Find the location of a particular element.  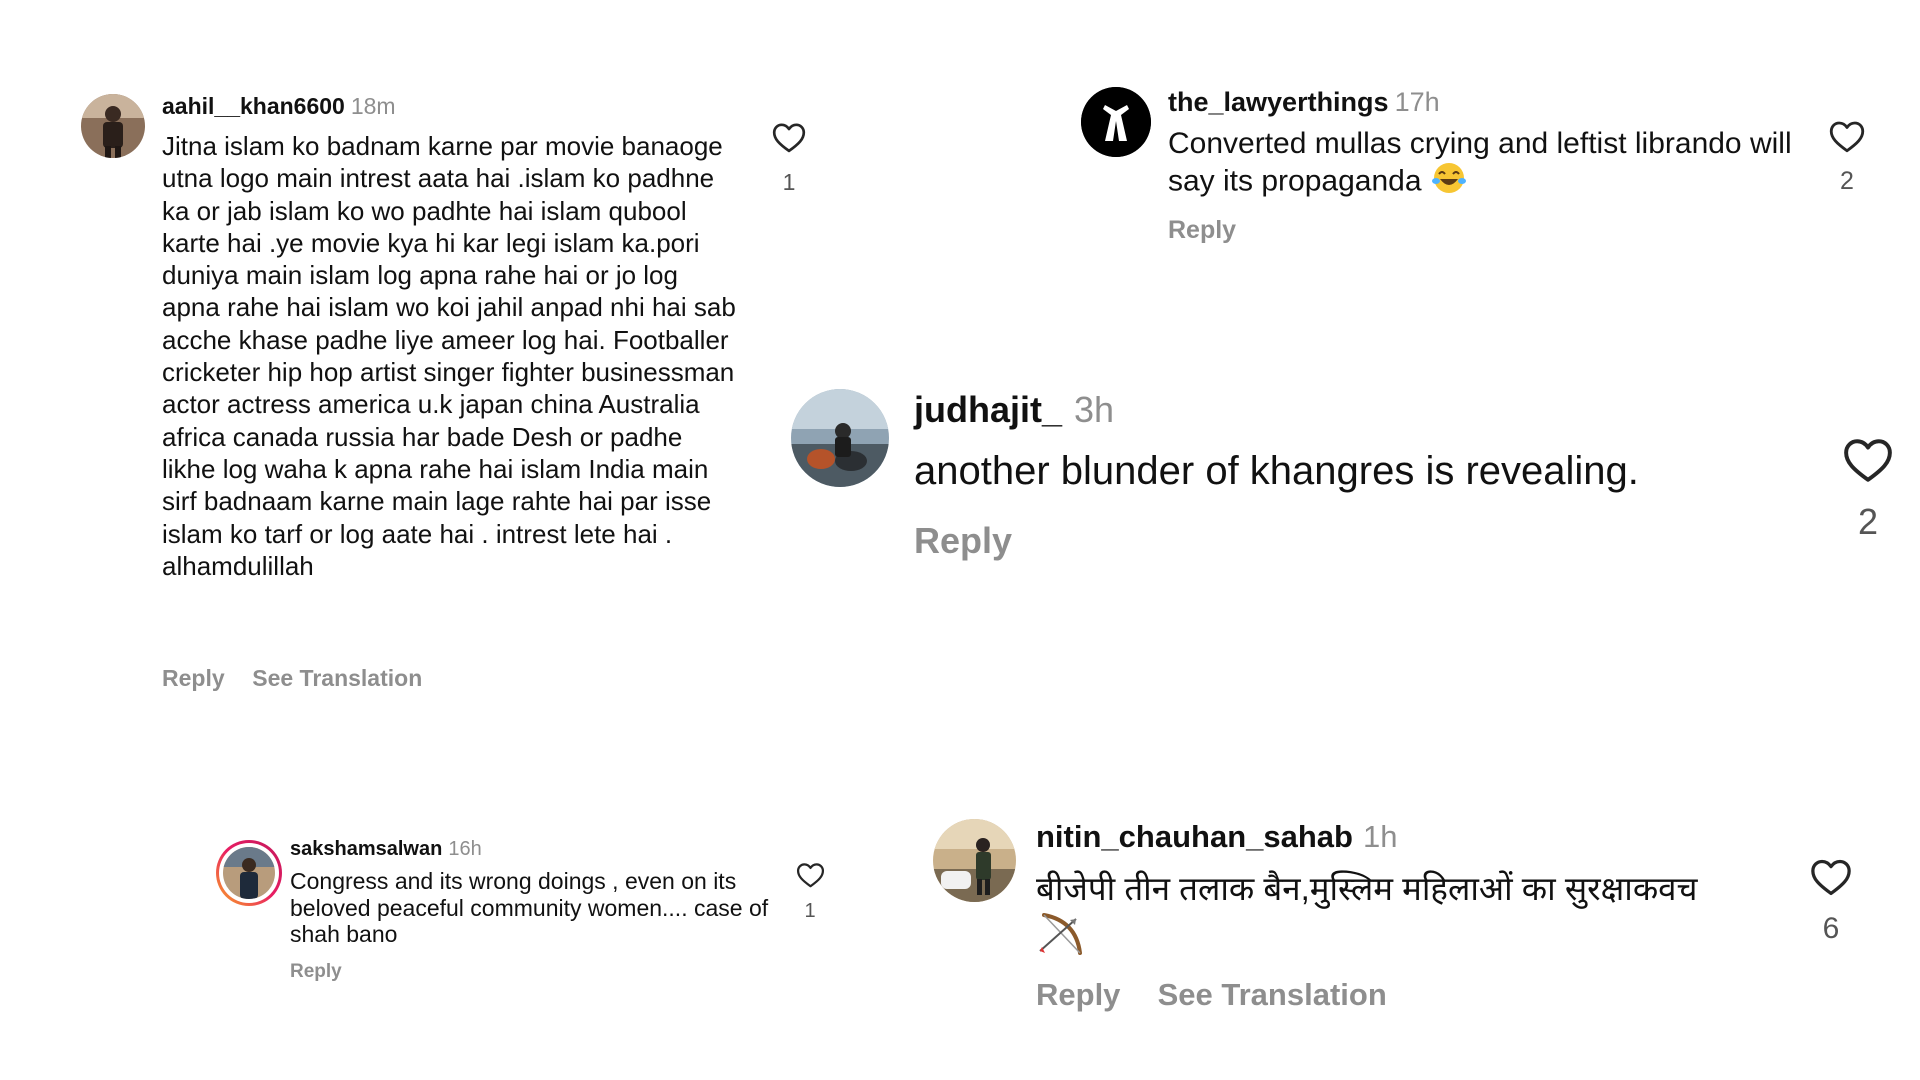

like-count: 6 is located at coordinates (1831, 928).